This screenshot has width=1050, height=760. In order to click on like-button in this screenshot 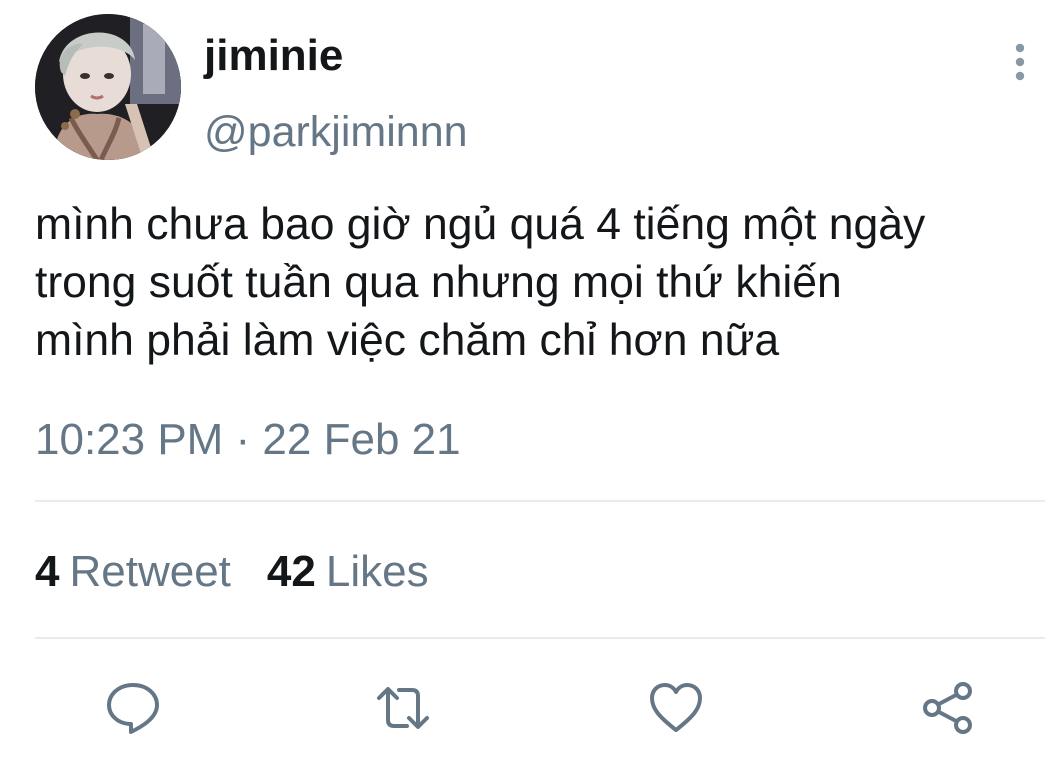, I will do `click(676, 708)`.